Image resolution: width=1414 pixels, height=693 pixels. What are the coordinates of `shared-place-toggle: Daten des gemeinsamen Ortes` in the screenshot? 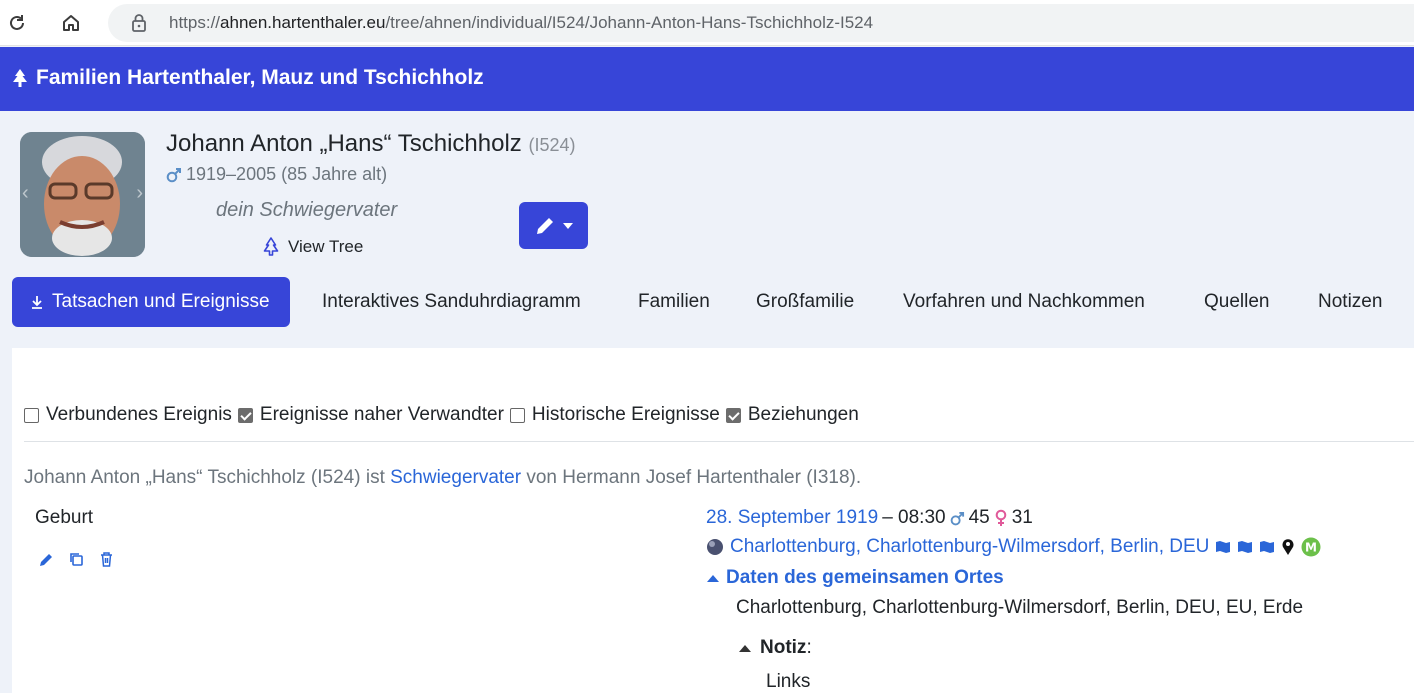 It's located at (855, 578).